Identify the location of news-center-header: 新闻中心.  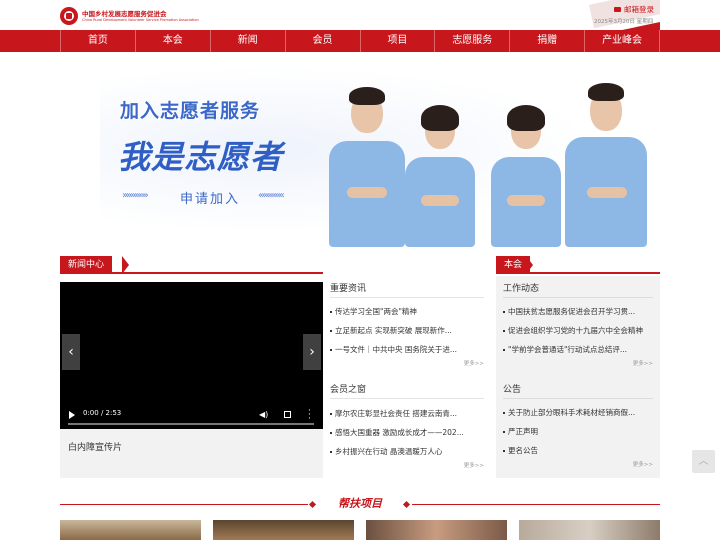
(191, 265).